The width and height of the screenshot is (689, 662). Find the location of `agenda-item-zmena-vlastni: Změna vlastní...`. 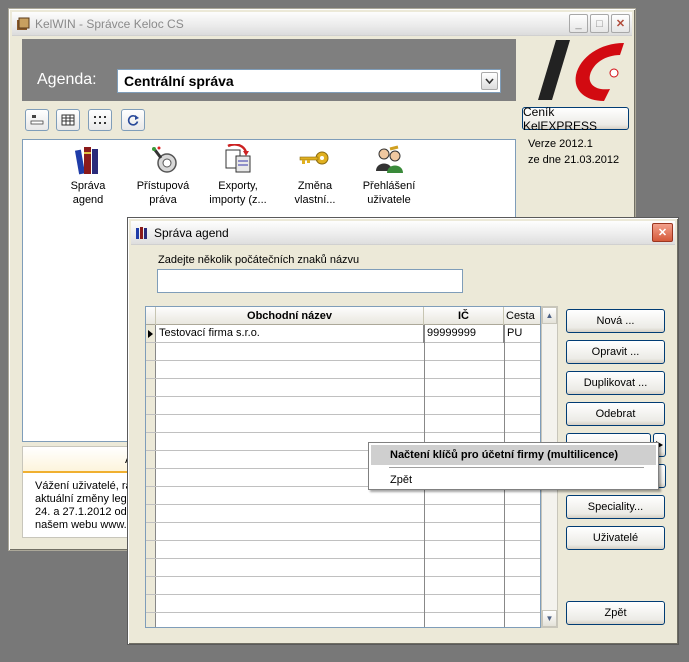

agenda-item-zmena-vlastni: Změna vlastní... is located at coordinates (315, 175).